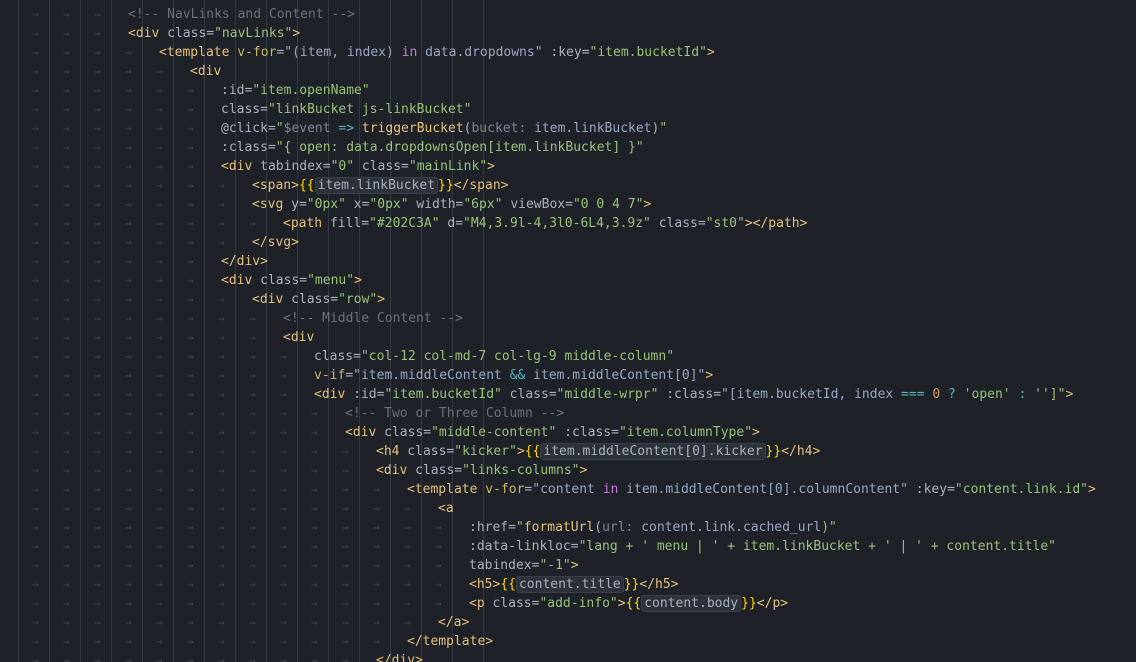 This screenshot has width=1136, height=662. I want to click on code-token: 0, so click(936, 394).